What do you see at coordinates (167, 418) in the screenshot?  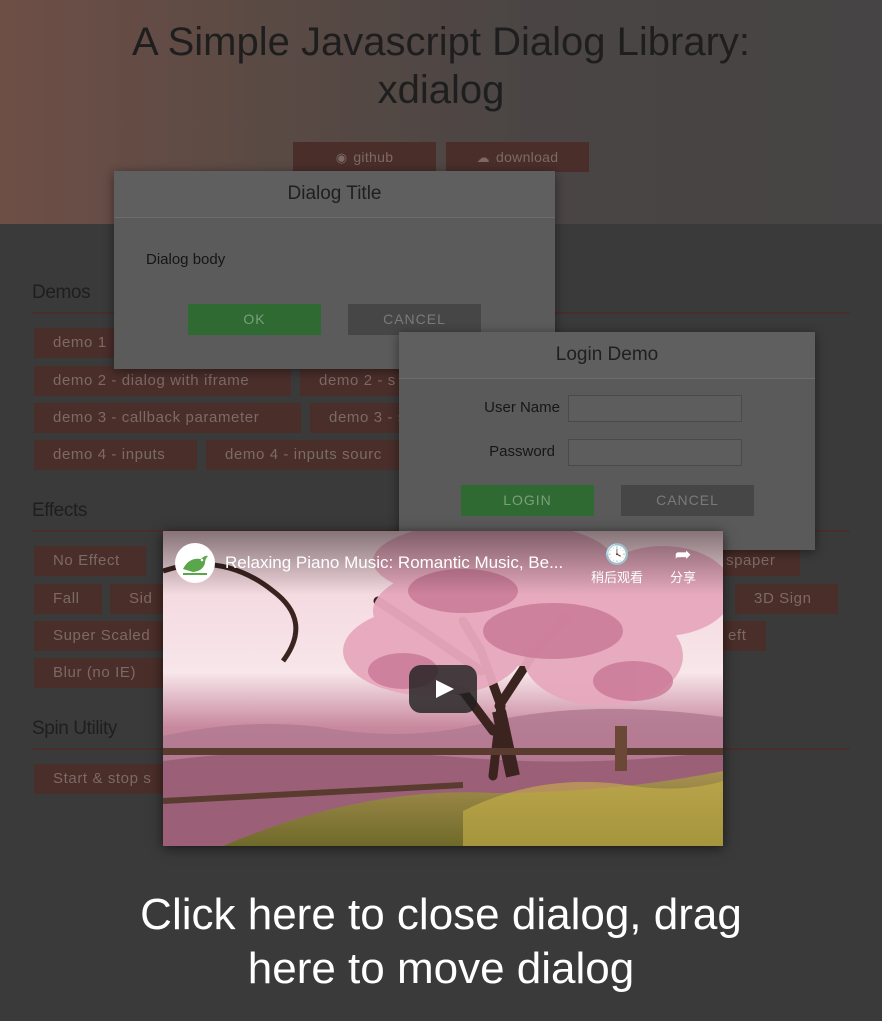 I see `demo-3-callback-button: demo 3 - callback parameter` at bounding box center [167, 418].